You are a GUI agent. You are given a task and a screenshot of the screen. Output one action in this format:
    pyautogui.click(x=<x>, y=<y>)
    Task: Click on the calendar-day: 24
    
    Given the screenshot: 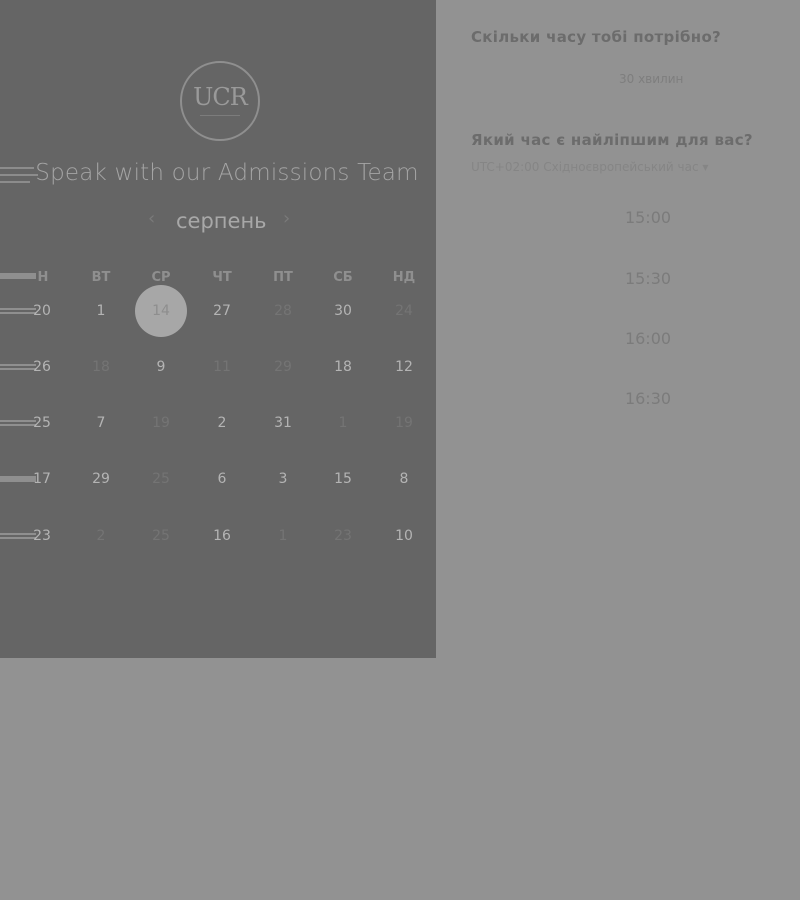 What is the action you would take?
    pyautogui.click(x=404, y=311)
    